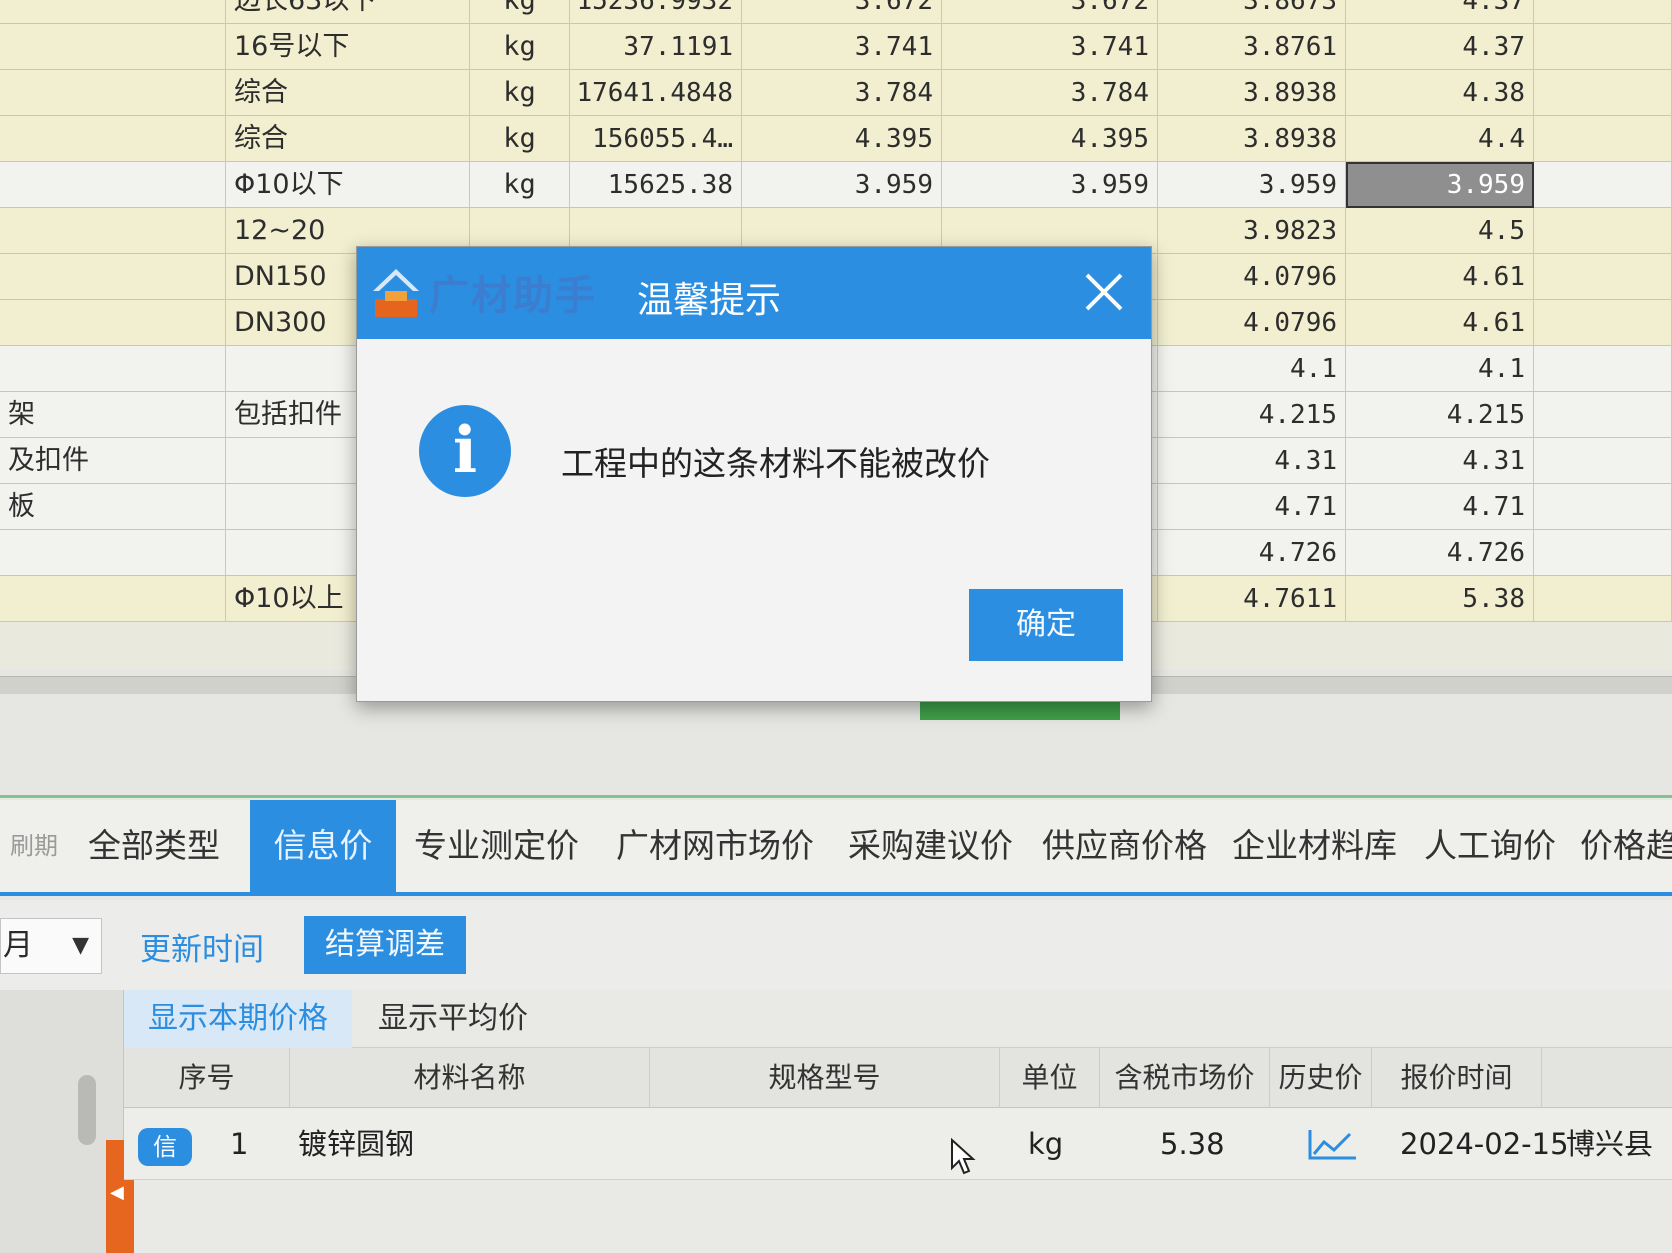  What do you see at coordinates (238, 1019) in the screenshot?
I see `subtab-current-price: 显示本期价格` at bounding box center [238, 1019].